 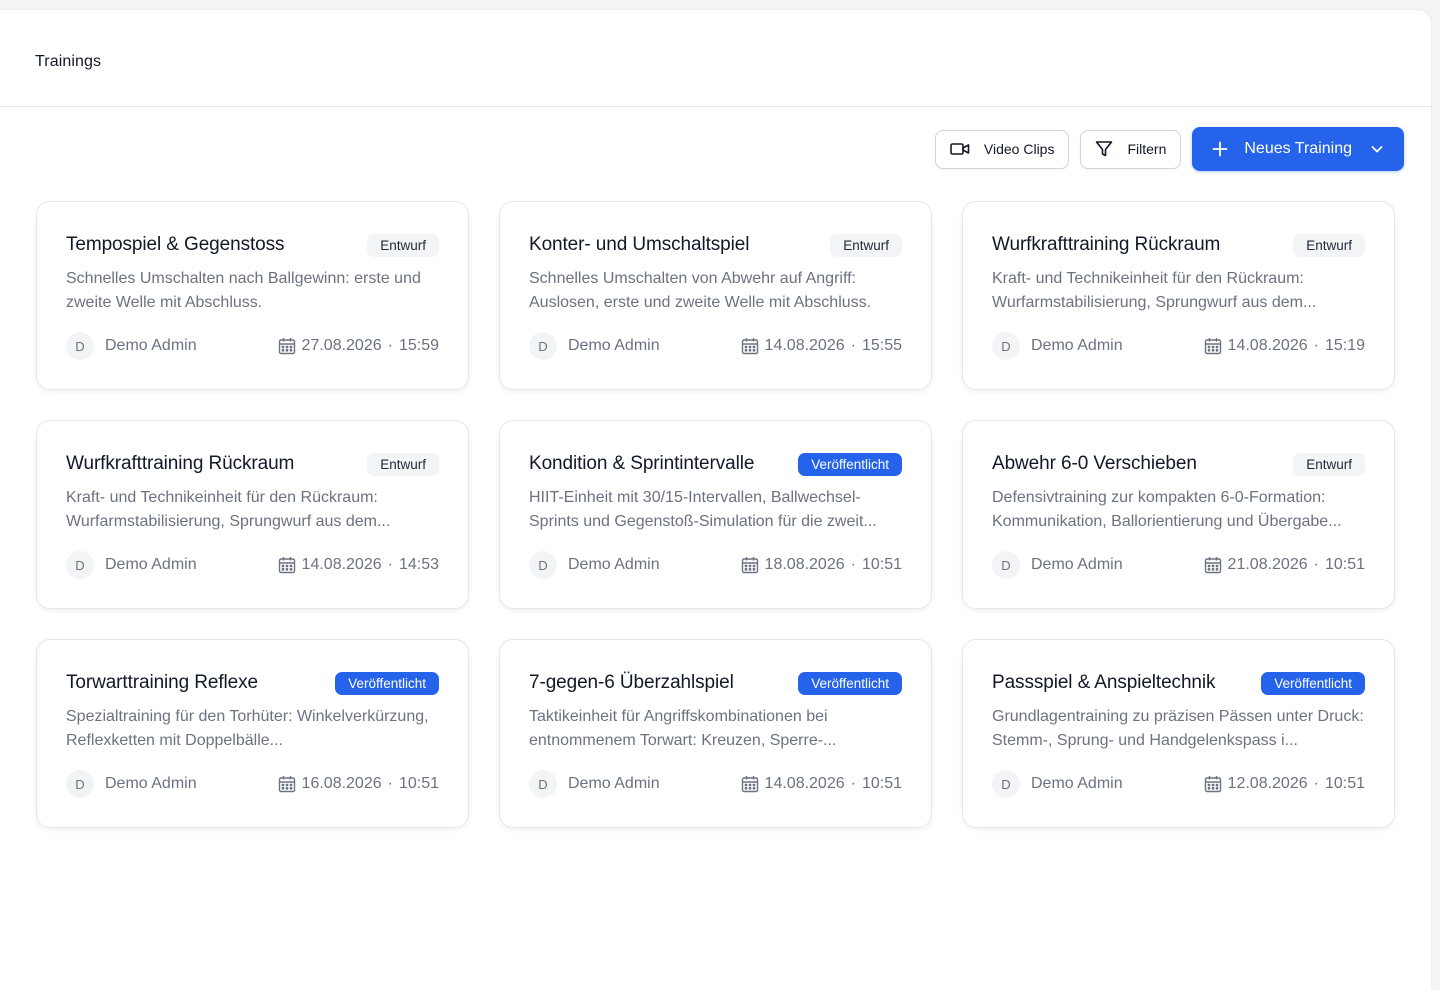 What do you see at coordinates (1178, 565) in the screenshot?
I see `card-footer: D Demo Admin 21.08.2026 · 10:51` at bounding box center [1178, 565].